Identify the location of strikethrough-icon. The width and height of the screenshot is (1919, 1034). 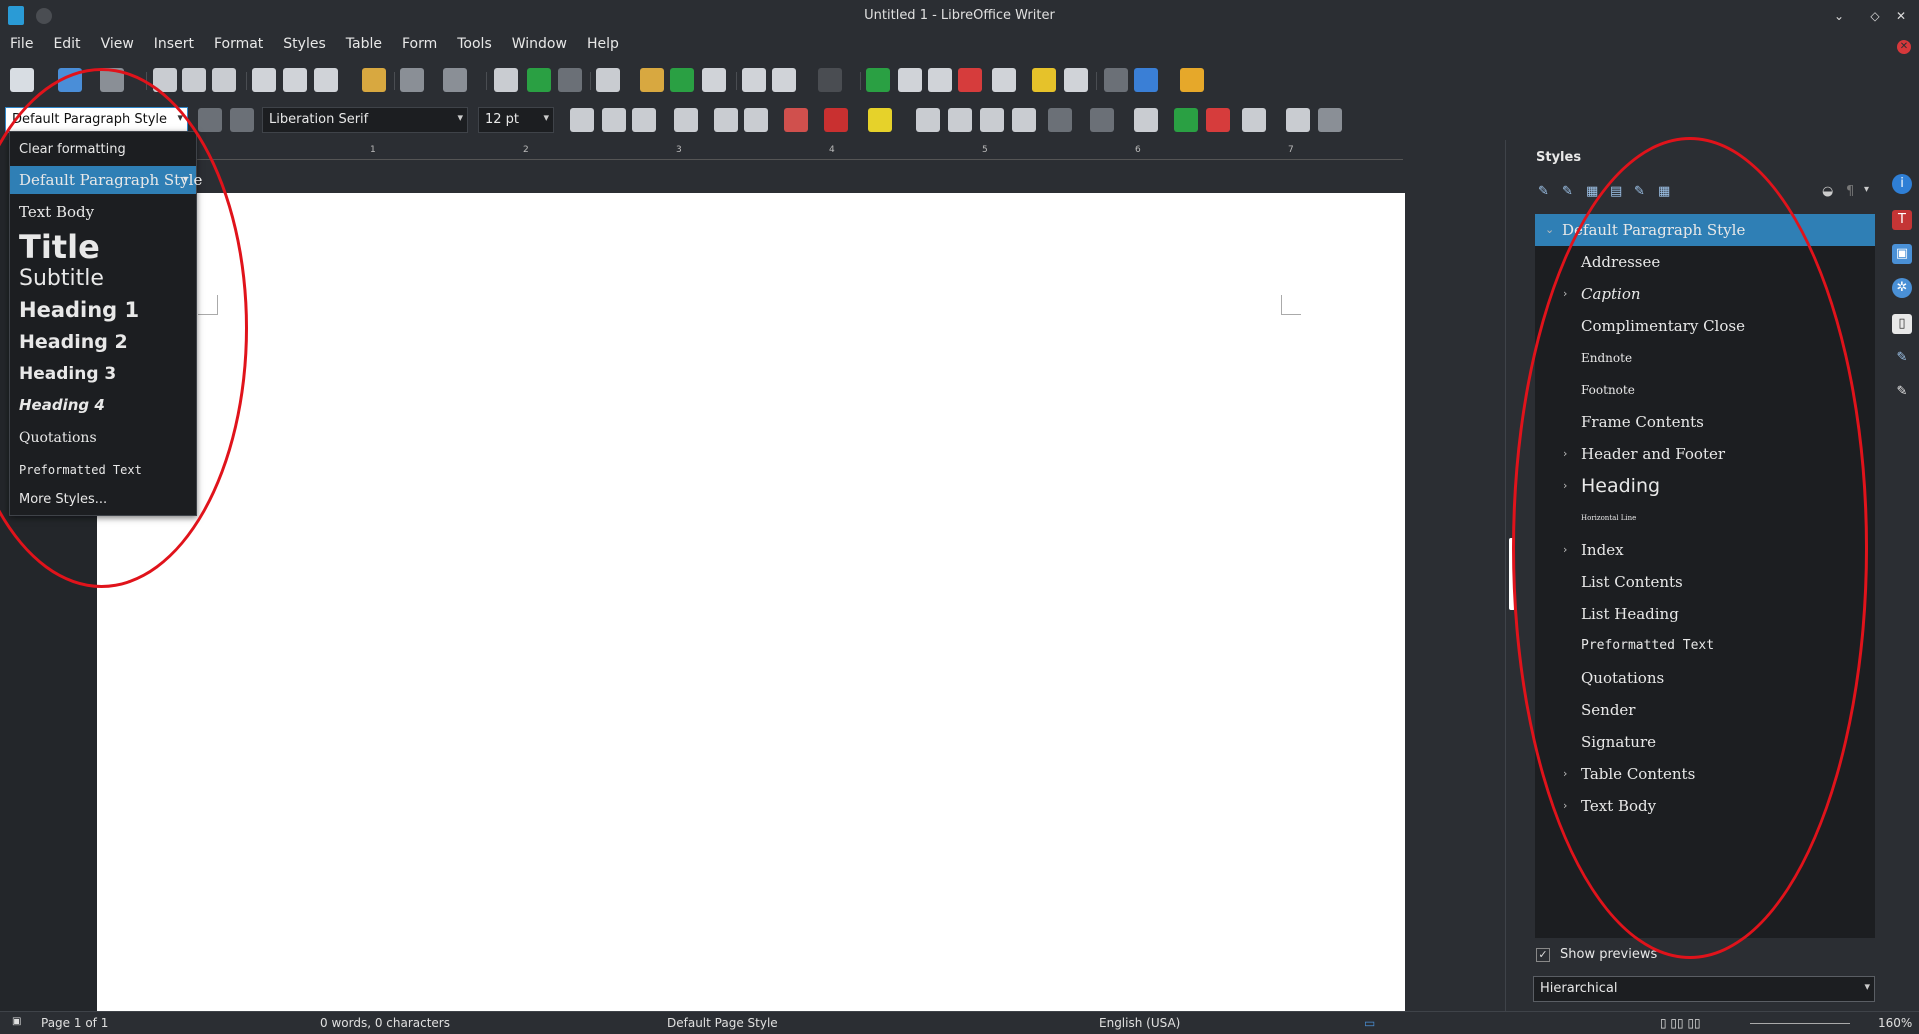
(686, 120).